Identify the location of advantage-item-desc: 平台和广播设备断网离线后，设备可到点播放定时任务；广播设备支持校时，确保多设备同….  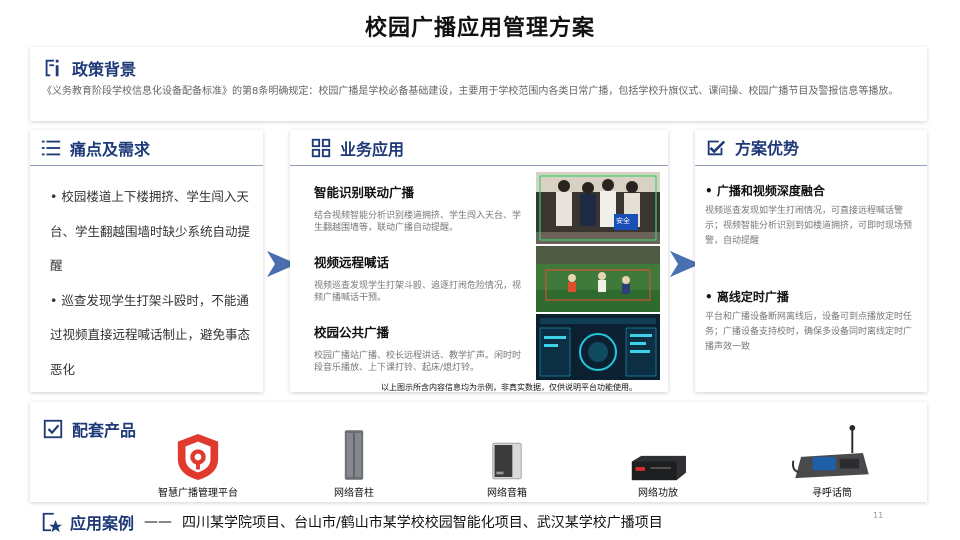
(809, 332).